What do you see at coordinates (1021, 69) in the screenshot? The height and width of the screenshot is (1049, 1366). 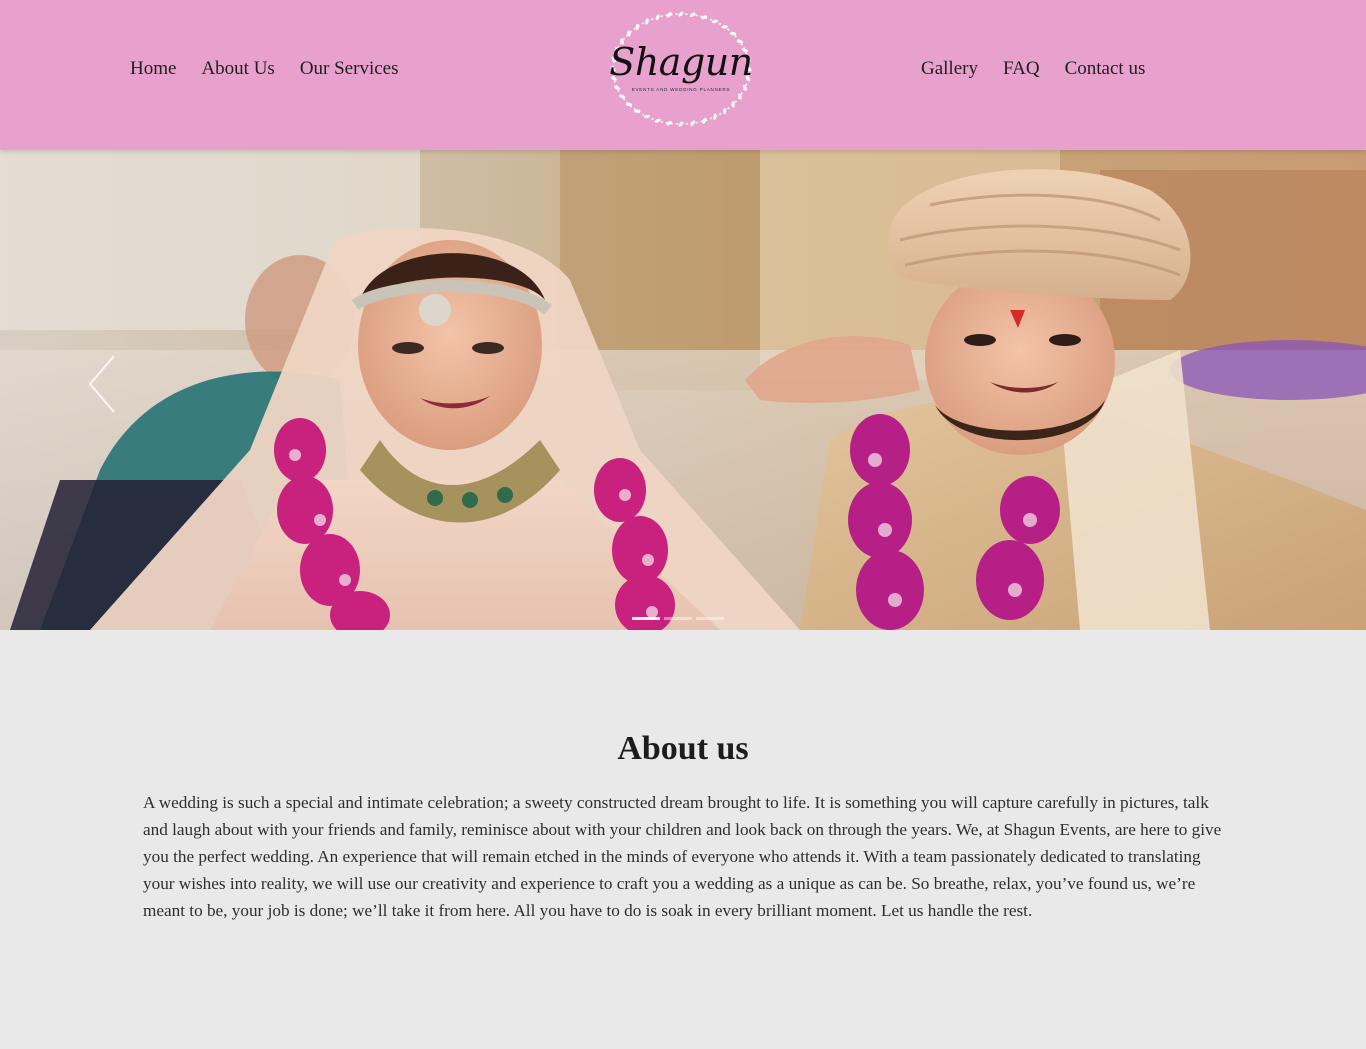 I see `nav-faq-link: FAQ` at bounding box center [1021, 69].